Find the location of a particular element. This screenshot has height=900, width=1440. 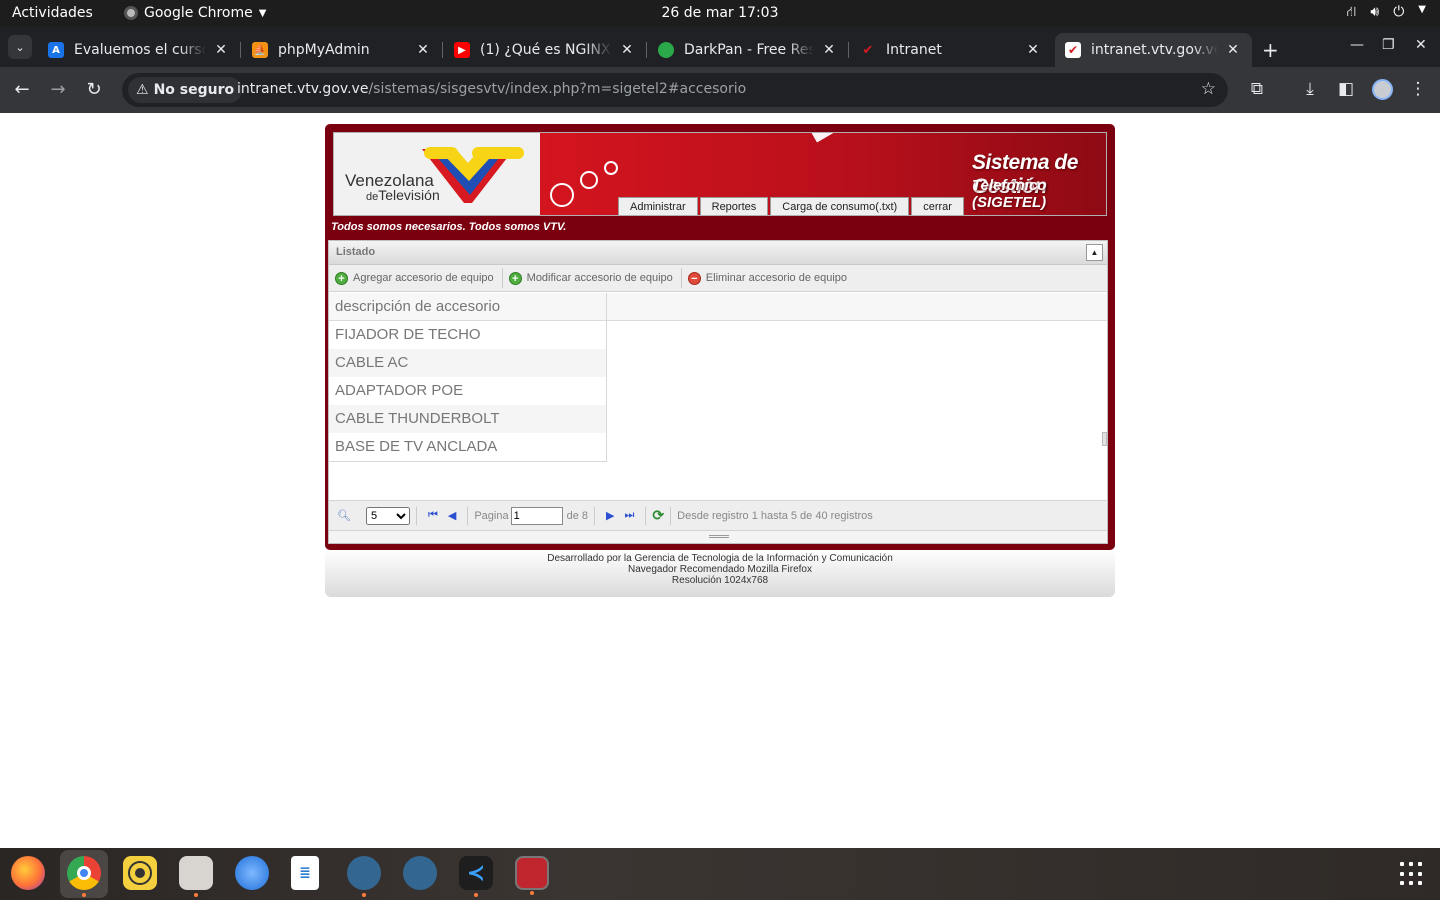

security-label: No seguro is located at coordinates (194, 90).